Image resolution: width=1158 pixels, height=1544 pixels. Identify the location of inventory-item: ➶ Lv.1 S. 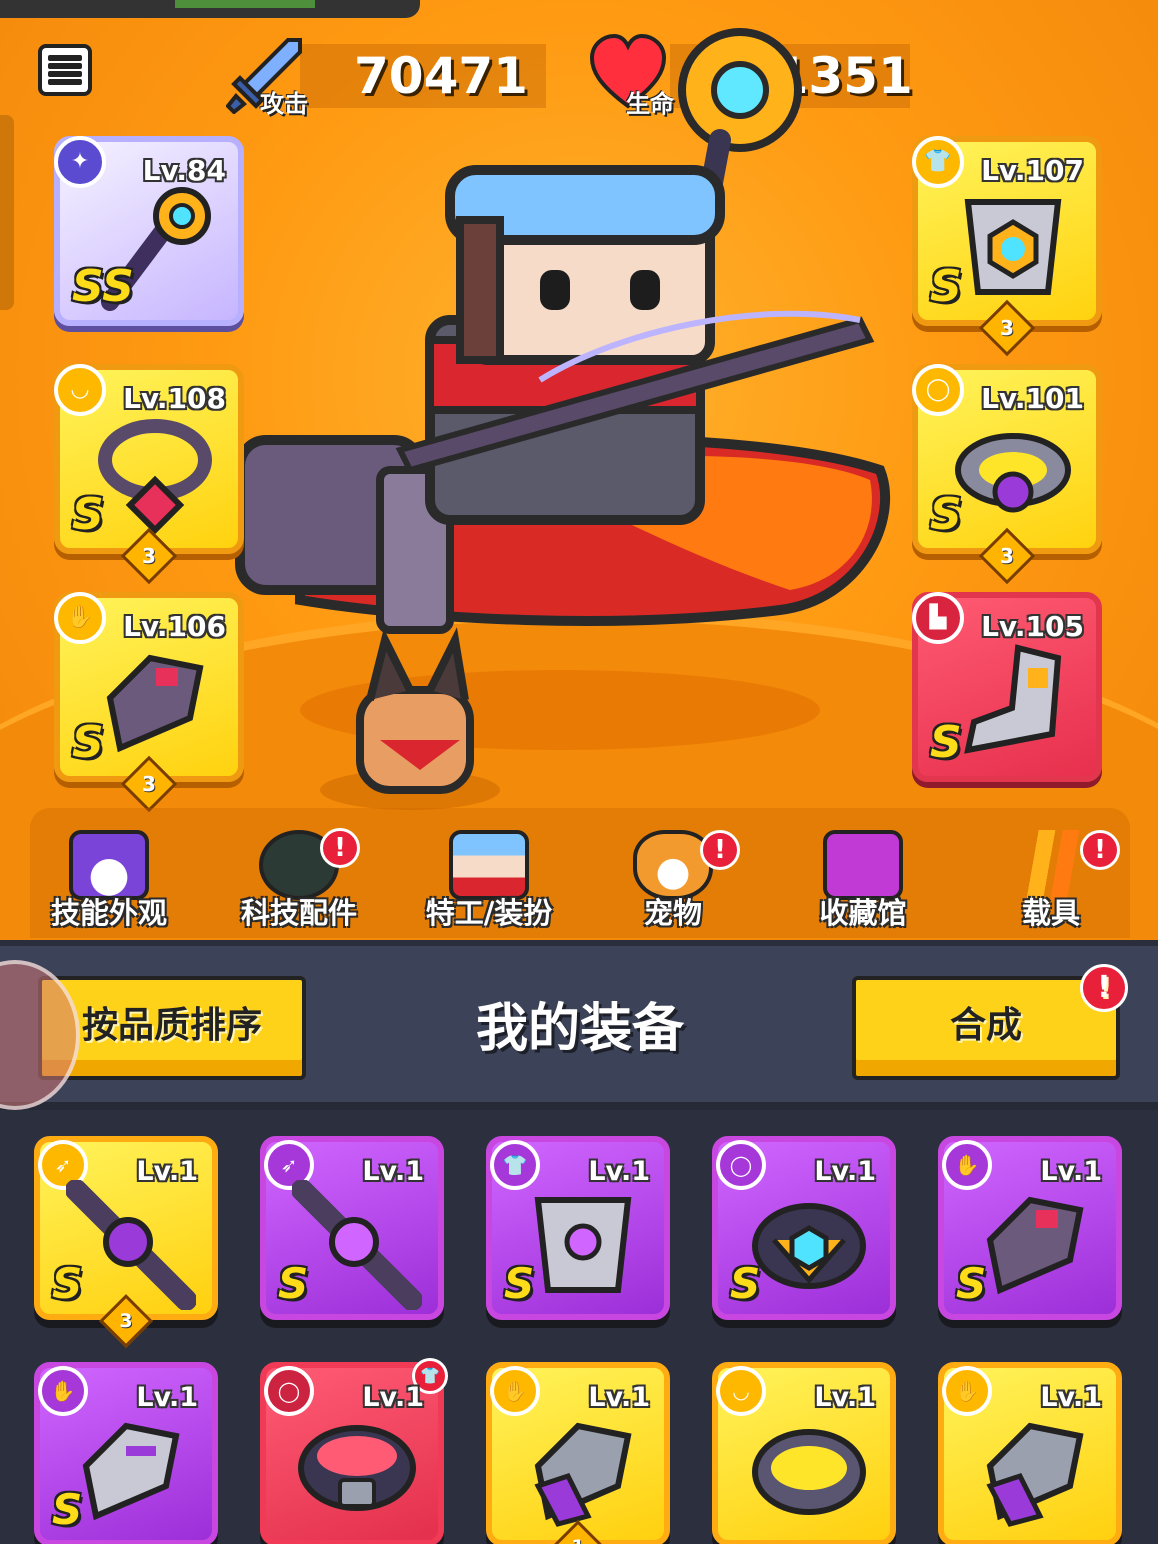
(352, 1228).